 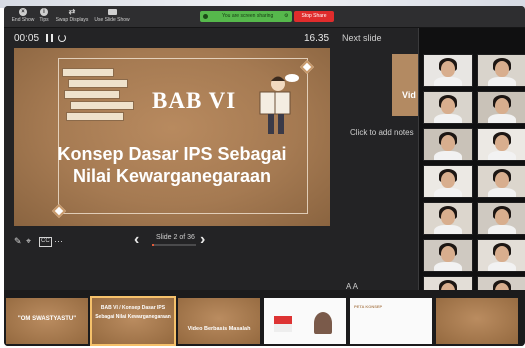 What do you see at coordinates (194, 100) in the screenshot?
I see `slide-heading: BAB VI` at bounding box center [194, 100].